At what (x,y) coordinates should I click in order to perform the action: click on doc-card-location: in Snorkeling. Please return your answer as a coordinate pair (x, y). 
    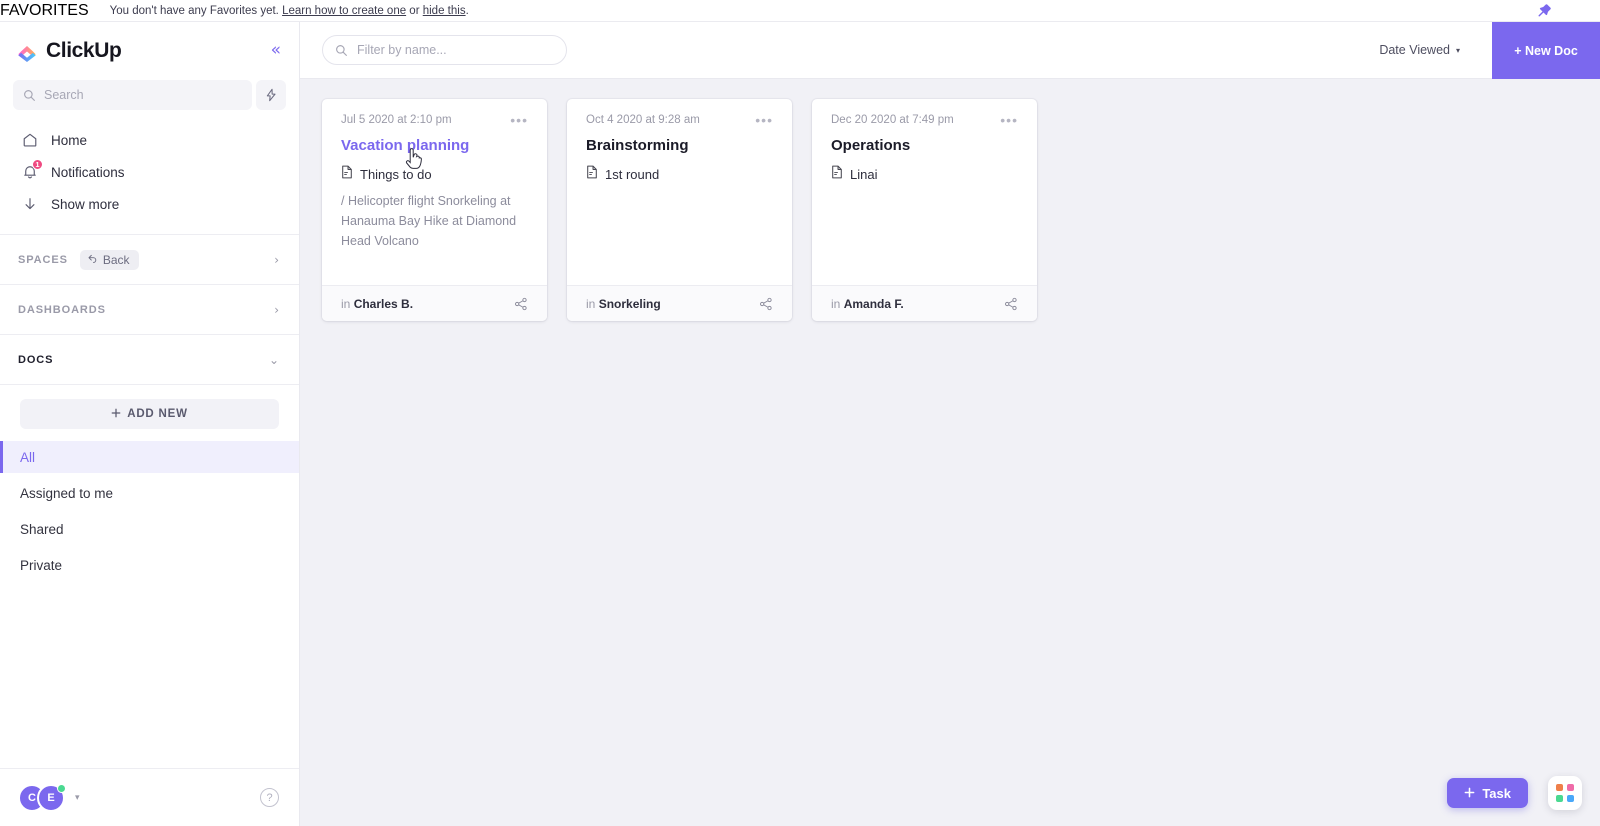
    Looking at the image, I should click on (623, 304).